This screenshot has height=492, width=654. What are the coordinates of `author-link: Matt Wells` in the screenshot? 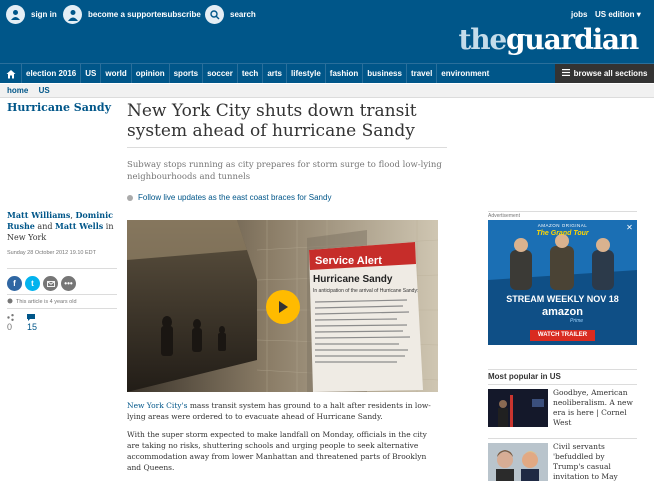 It's located at (79, 226).